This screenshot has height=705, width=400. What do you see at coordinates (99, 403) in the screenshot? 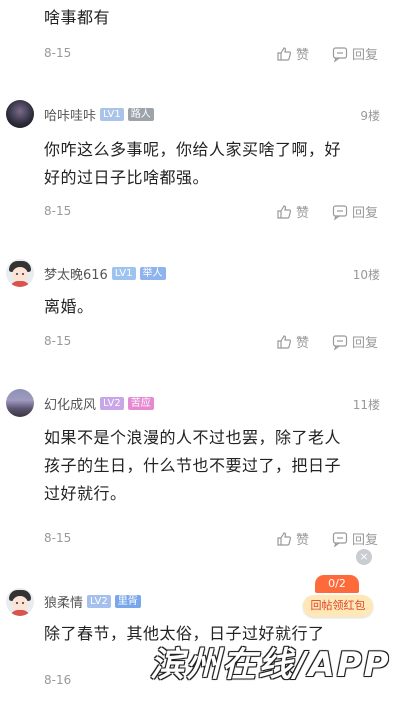
I see `user-info: 幻化成风 LV2 苦应` at bounding box center [99, 403].